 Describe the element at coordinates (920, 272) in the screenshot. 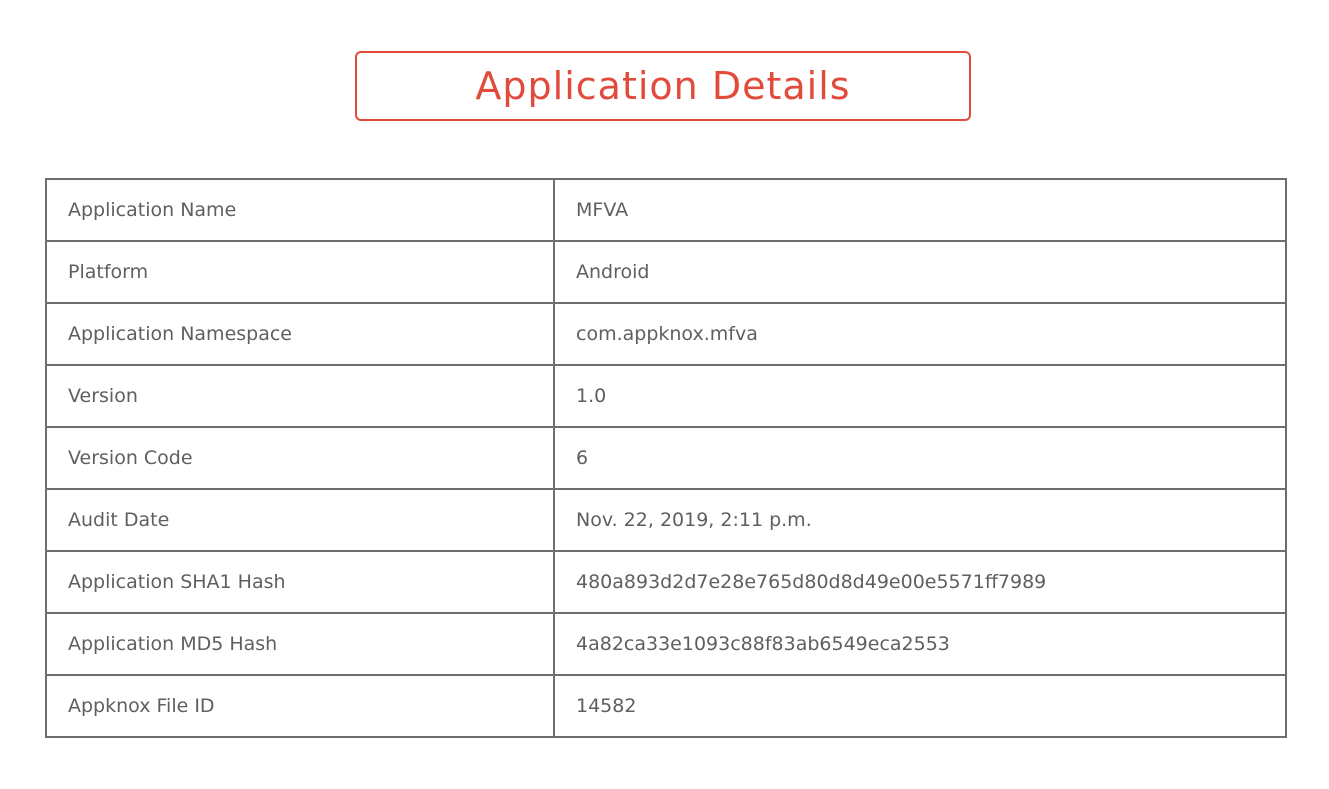

I see `detail-value: Android` at that location.